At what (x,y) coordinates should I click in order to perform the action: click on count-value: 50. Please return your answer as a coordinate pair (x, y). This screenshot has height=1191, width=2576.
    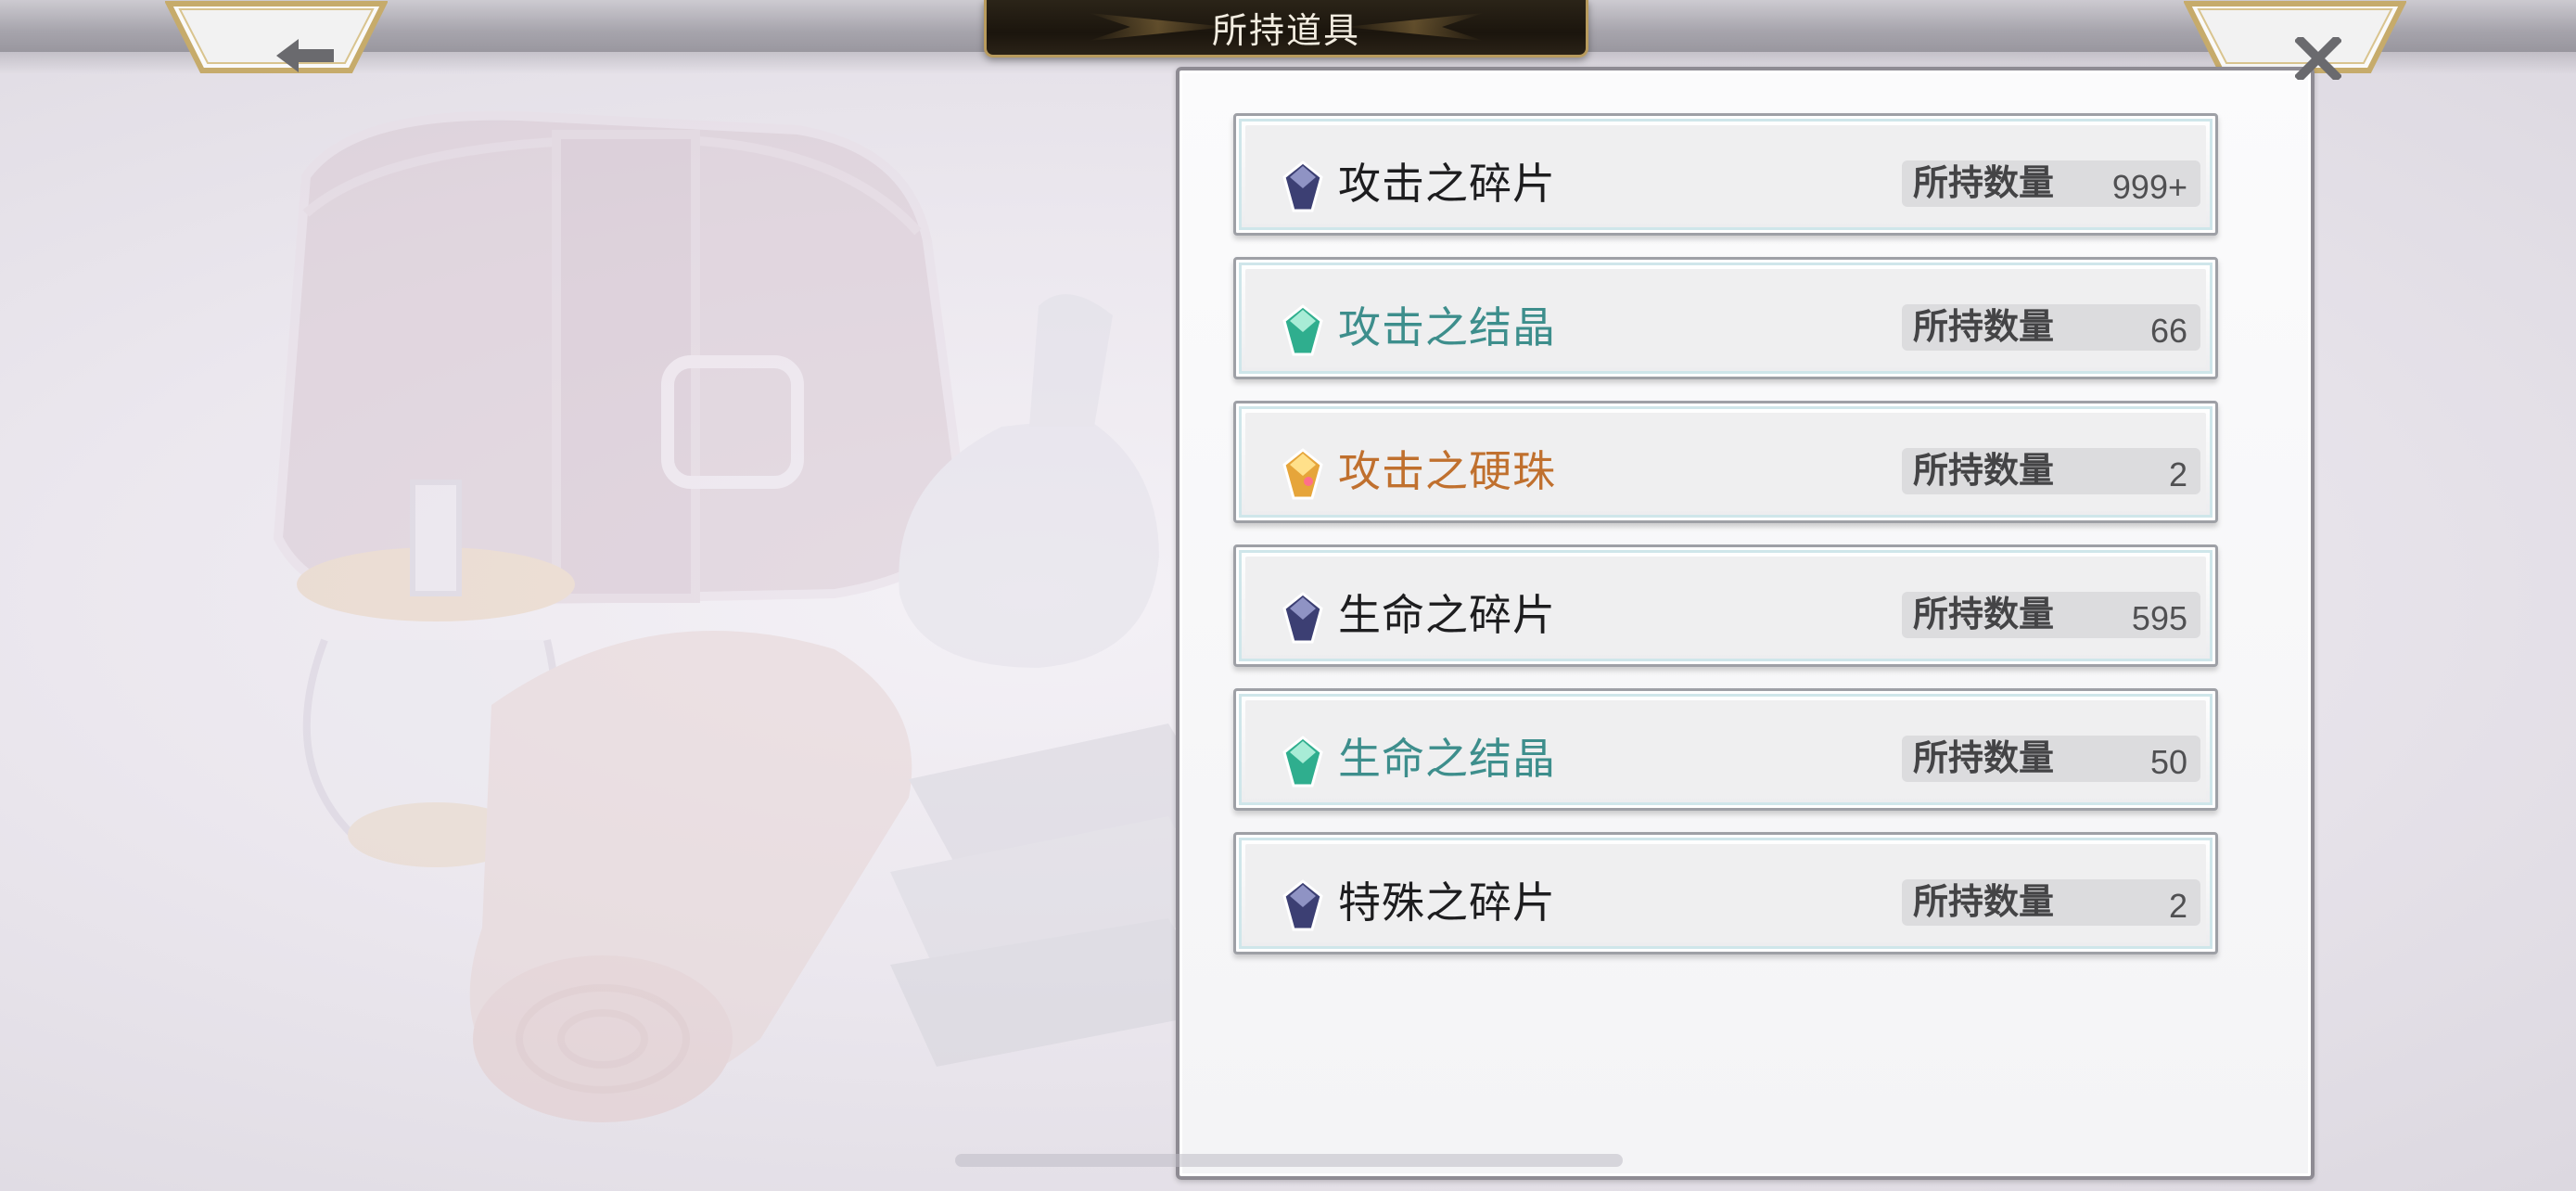
    Looking at the image, I should click on (2168, 762).